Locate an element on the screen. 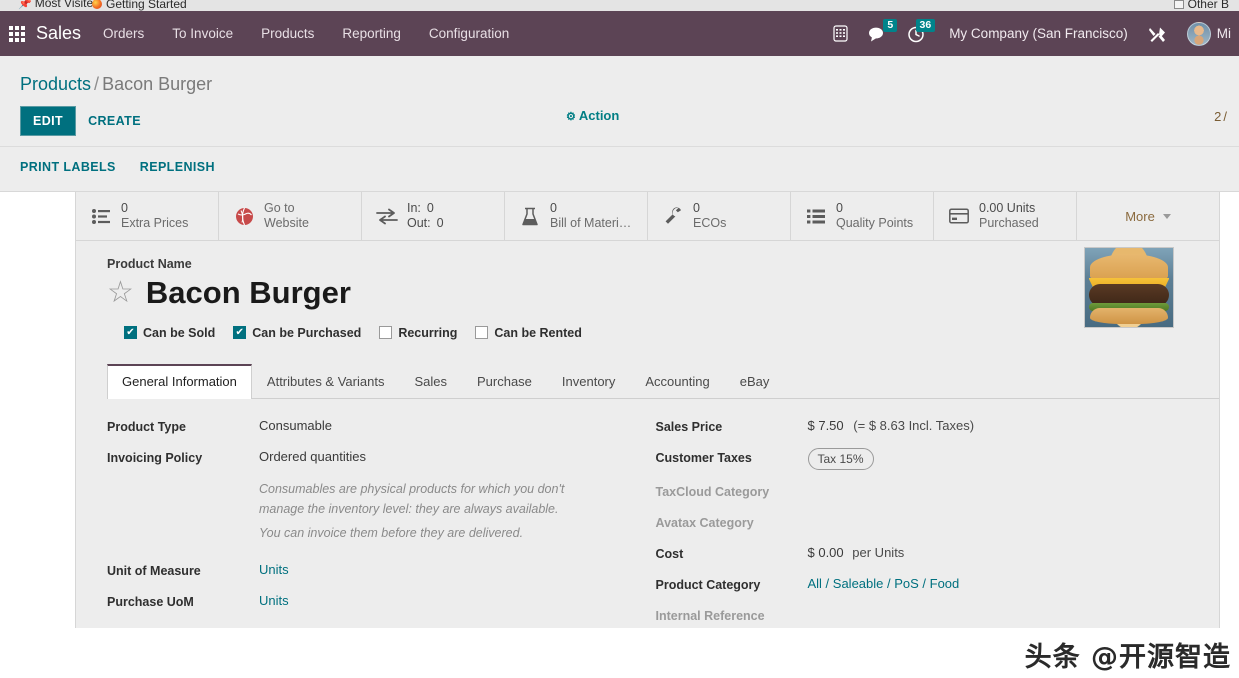  smart-button-extra-prices: 0 Extra Prices is located at coordinates (147, 216).